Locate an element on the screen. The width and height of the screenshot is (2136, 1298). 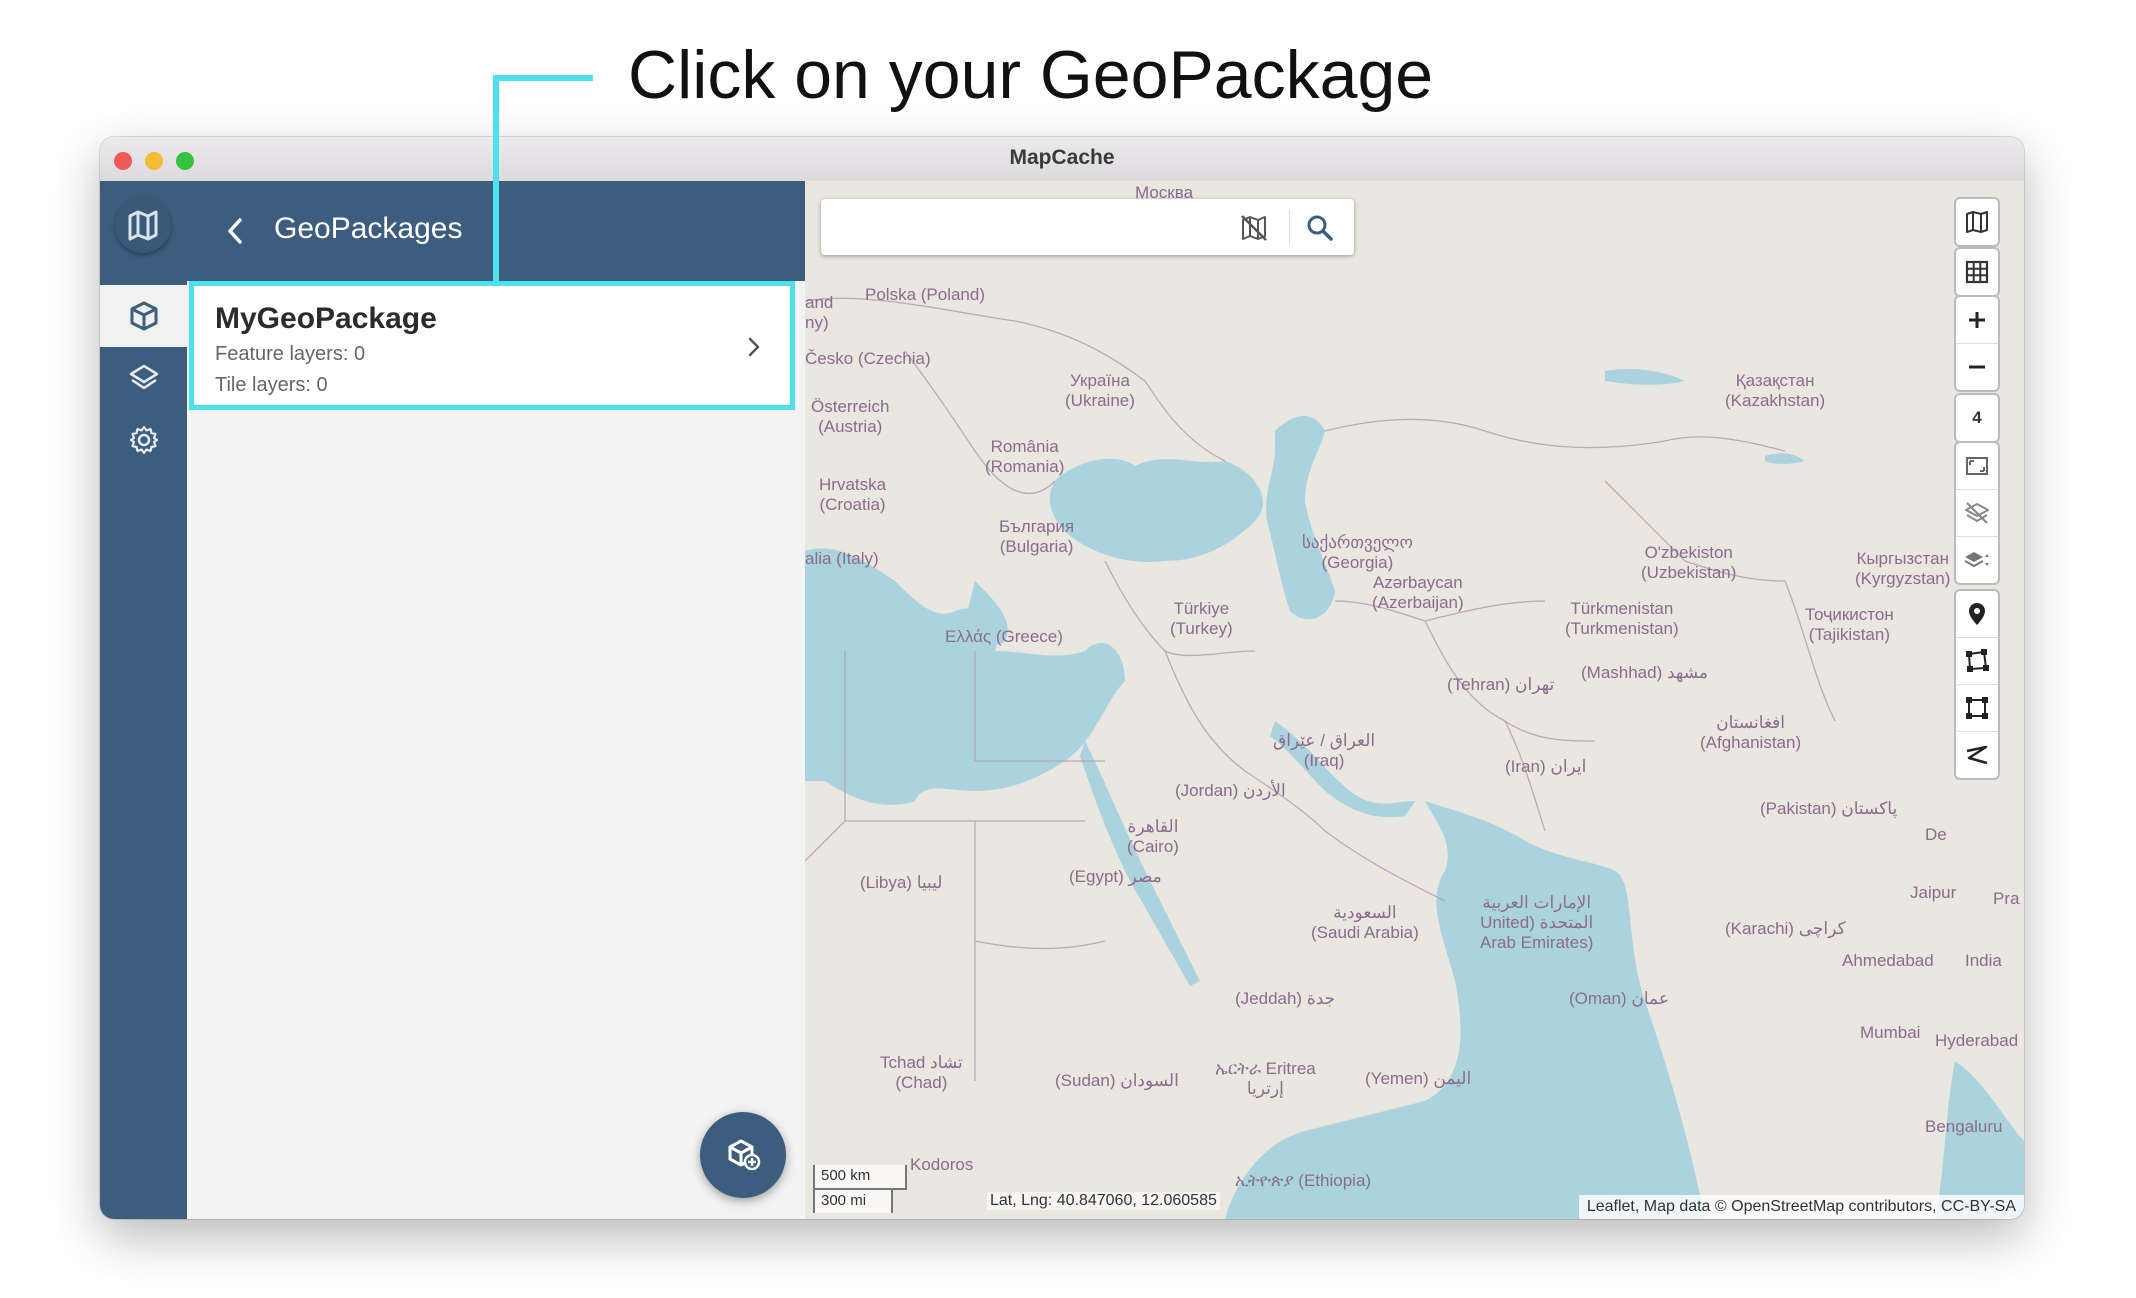
label-ethiopia: ኢትዮጵያ (Ethiopia) is located at coordinates (1303, 1180).